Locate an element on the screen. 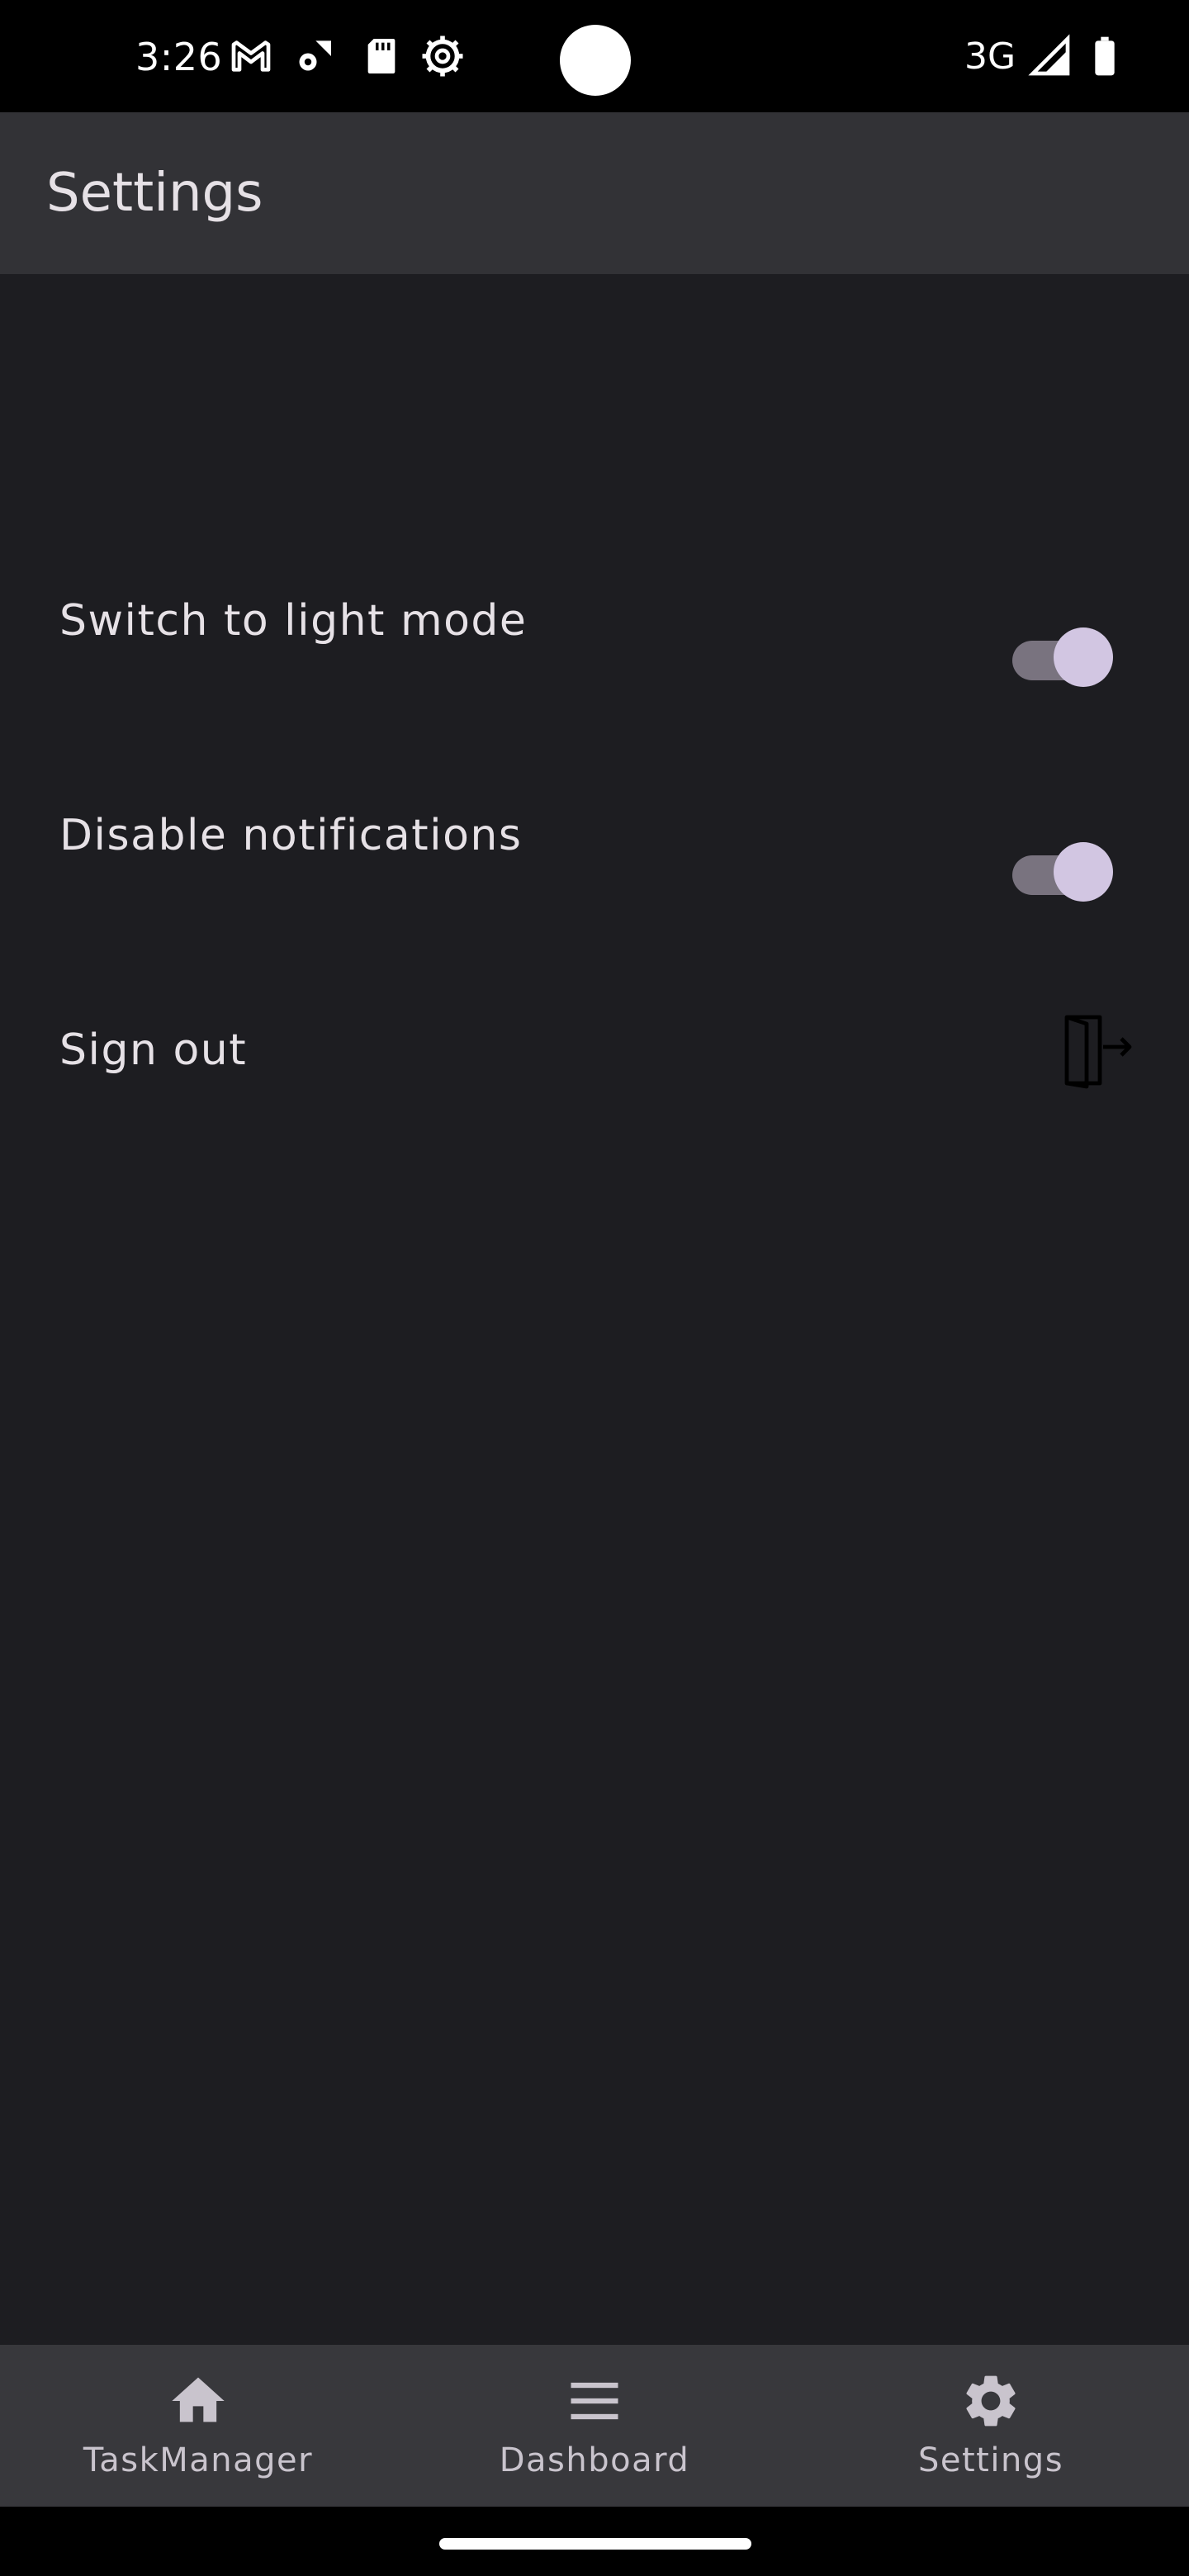 The image size is (1189, 2576). sd-card-icon is located at coordinates (381, 56).